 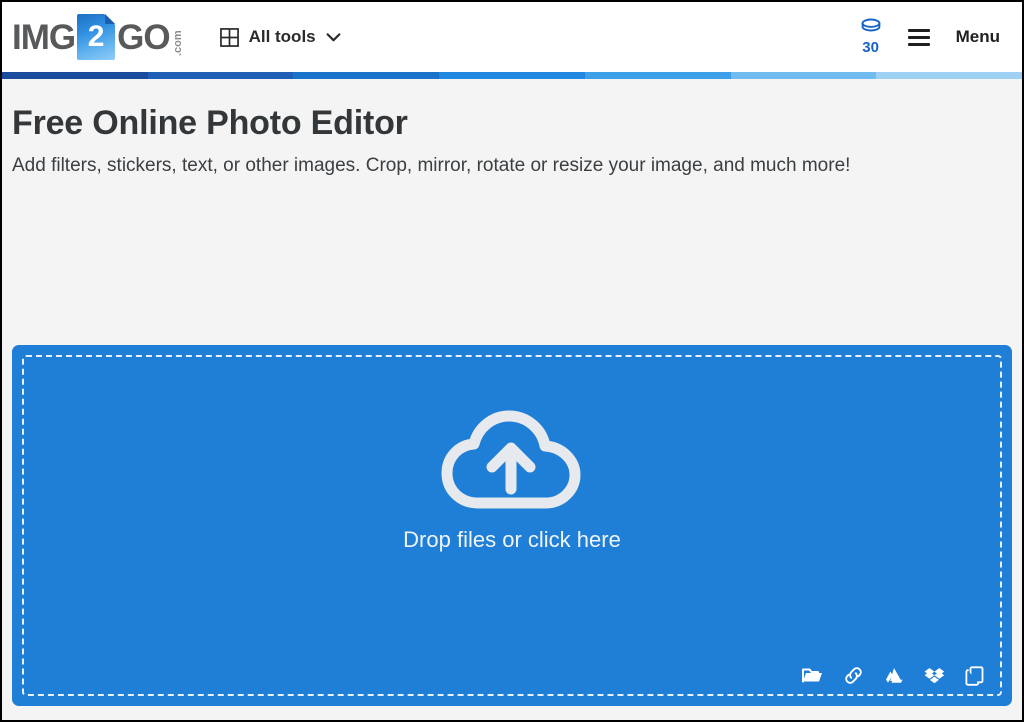 I want to click on logo-badge-text: 2, so click(x=96, y=36).